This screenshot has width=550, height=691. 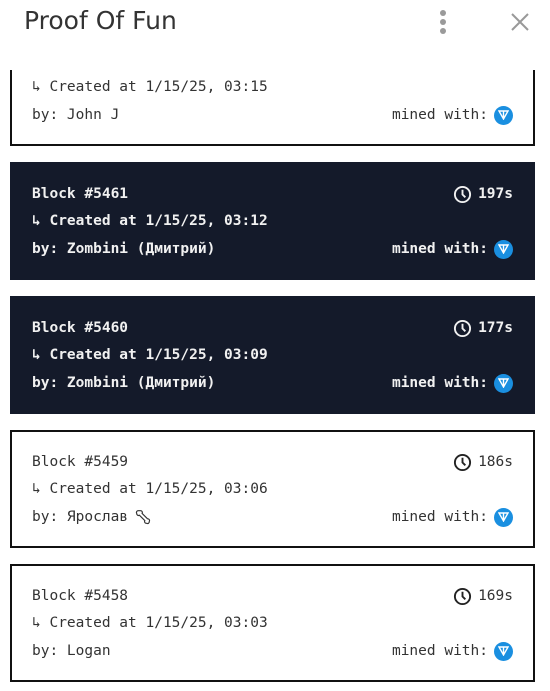 What do you see at coordinates (443, 23) in the screenshot?
I see `more-vertical-icon` at bounding box center [443, 23].